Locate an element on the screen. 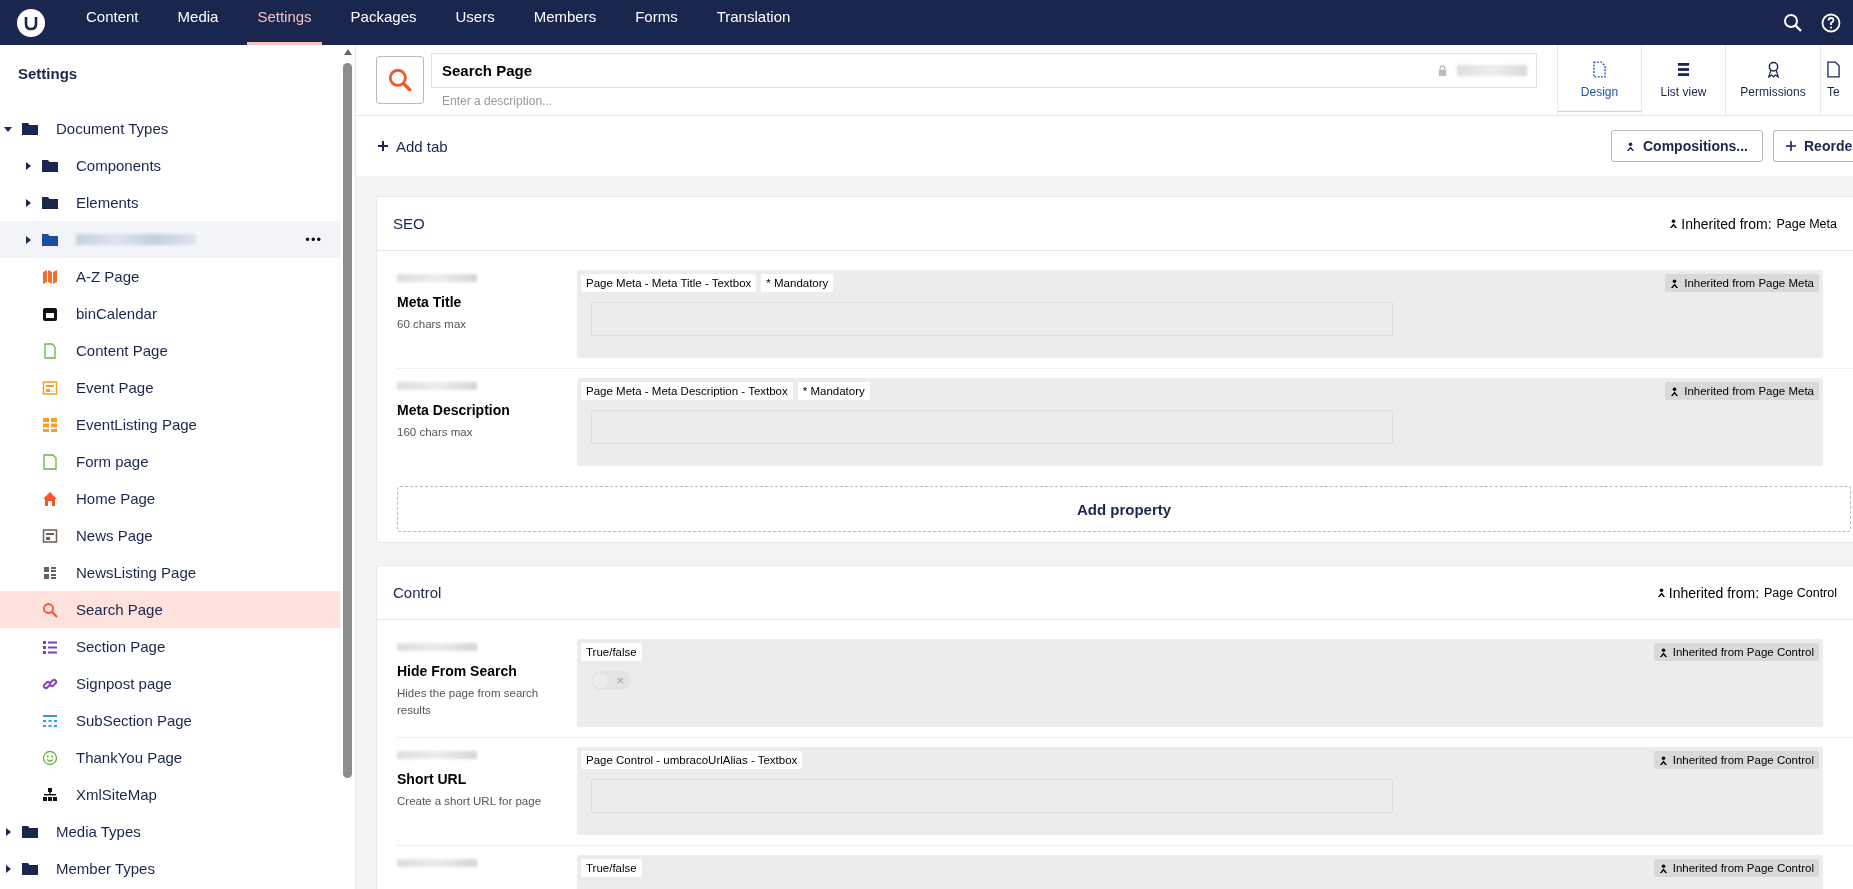 This screenshot has height=889, width=1853. tree-item: Elements is located at coordinates (170, 202).